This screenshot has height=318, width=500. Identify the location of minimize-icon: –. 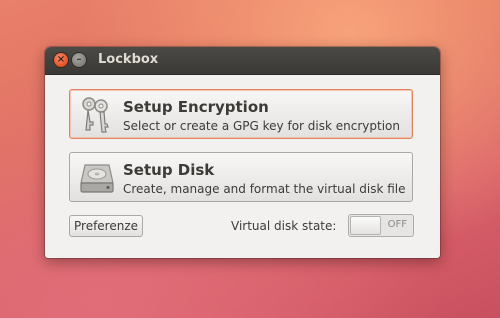
(79, 59).